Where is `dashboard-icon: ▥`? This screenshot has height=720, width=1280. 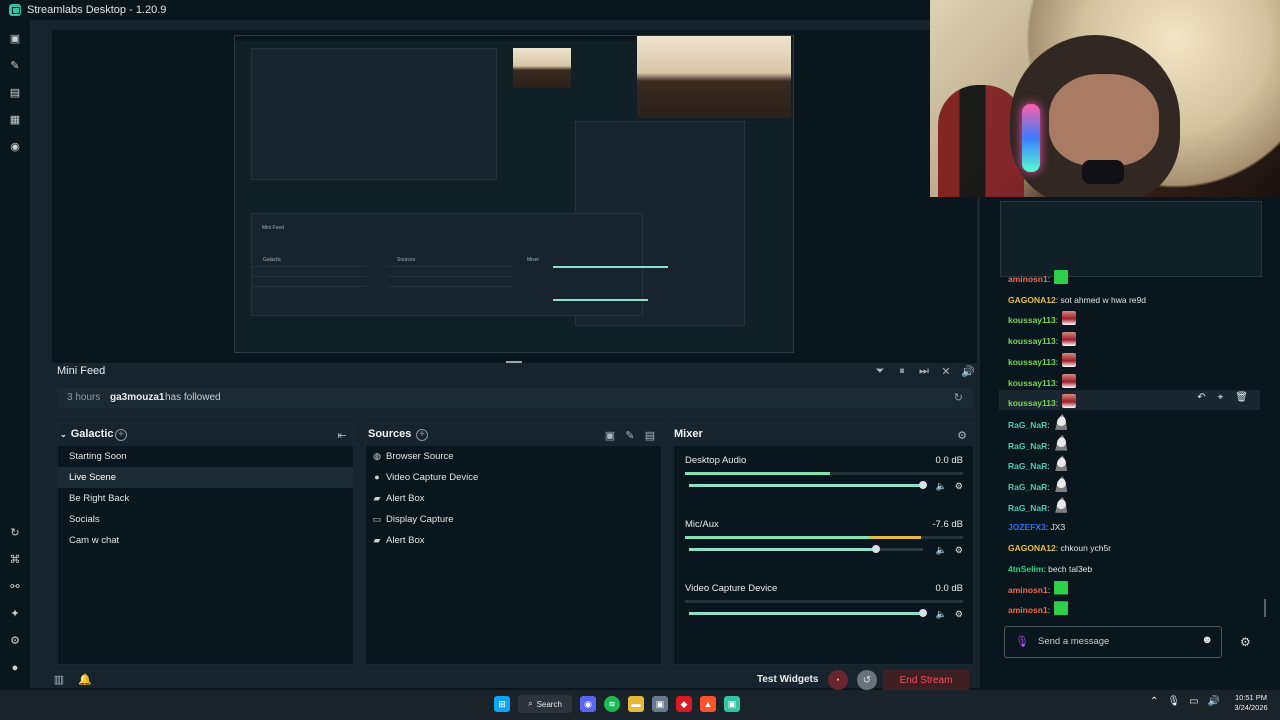 dashboard-icon: ▥ is located at coordinates (59, 679).